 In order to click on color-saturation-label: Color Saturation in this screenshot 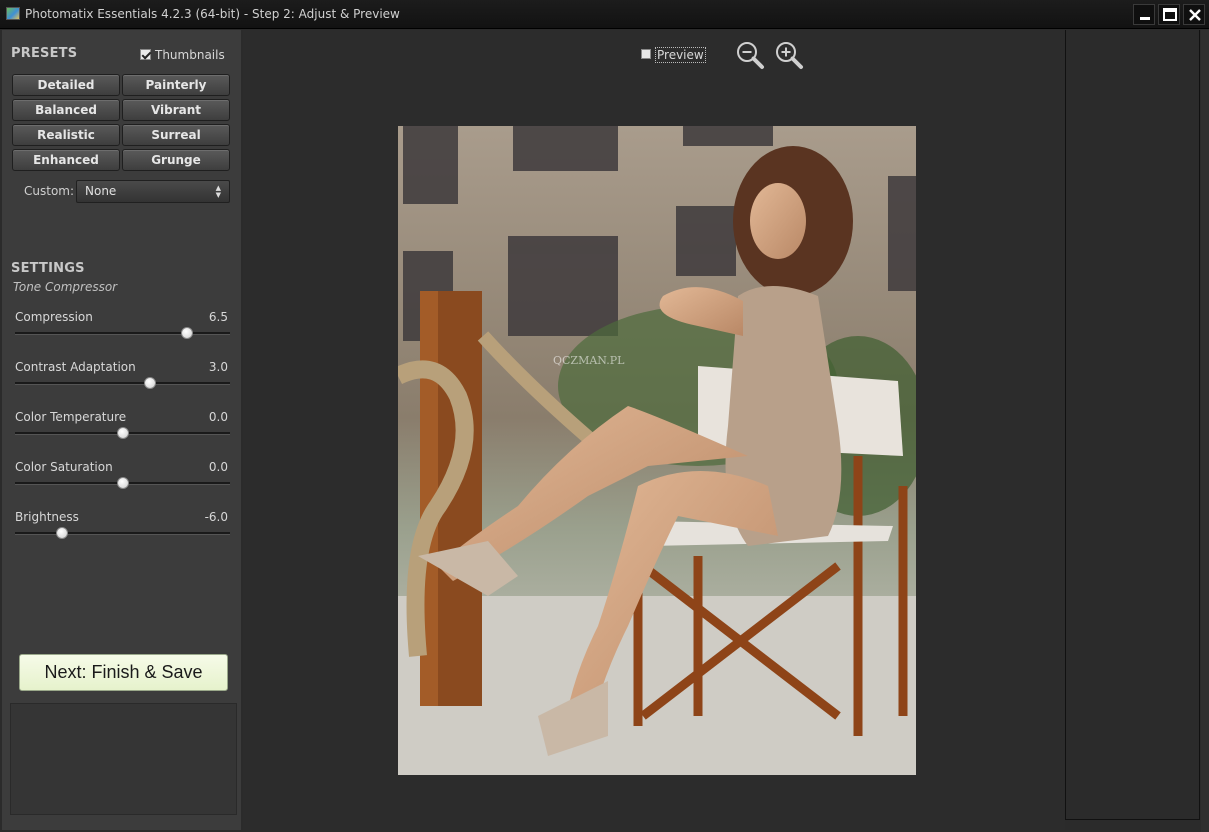, I will do `click(64, 467)`.